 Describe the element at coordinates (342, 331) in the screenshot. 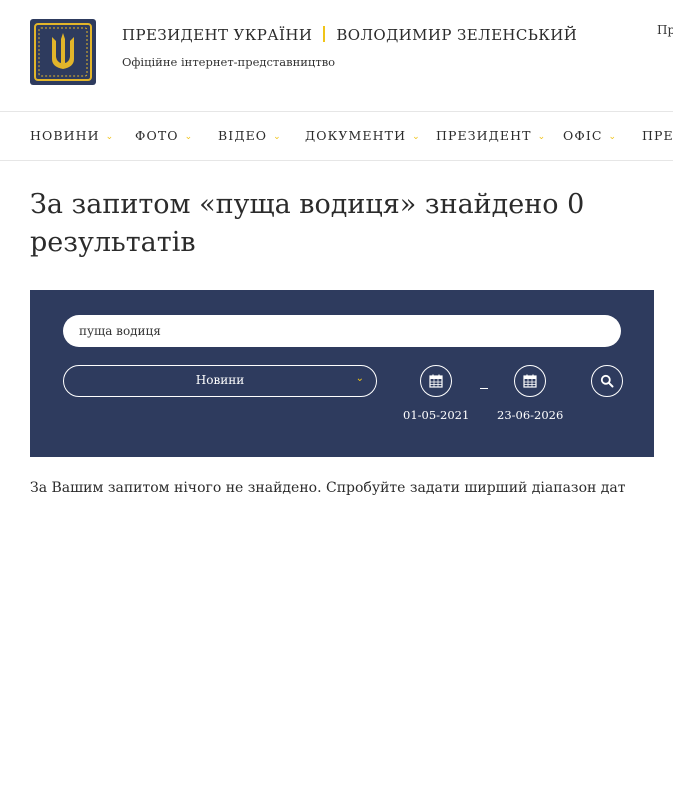

I see `search-input` at that location.